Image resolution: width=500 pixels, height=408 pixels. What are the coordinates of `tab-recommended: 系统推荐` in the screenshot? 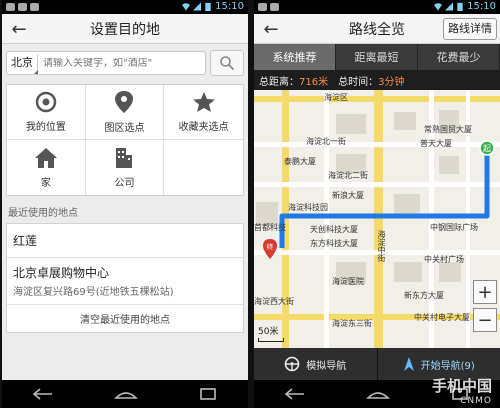 It's located at (295, 57).